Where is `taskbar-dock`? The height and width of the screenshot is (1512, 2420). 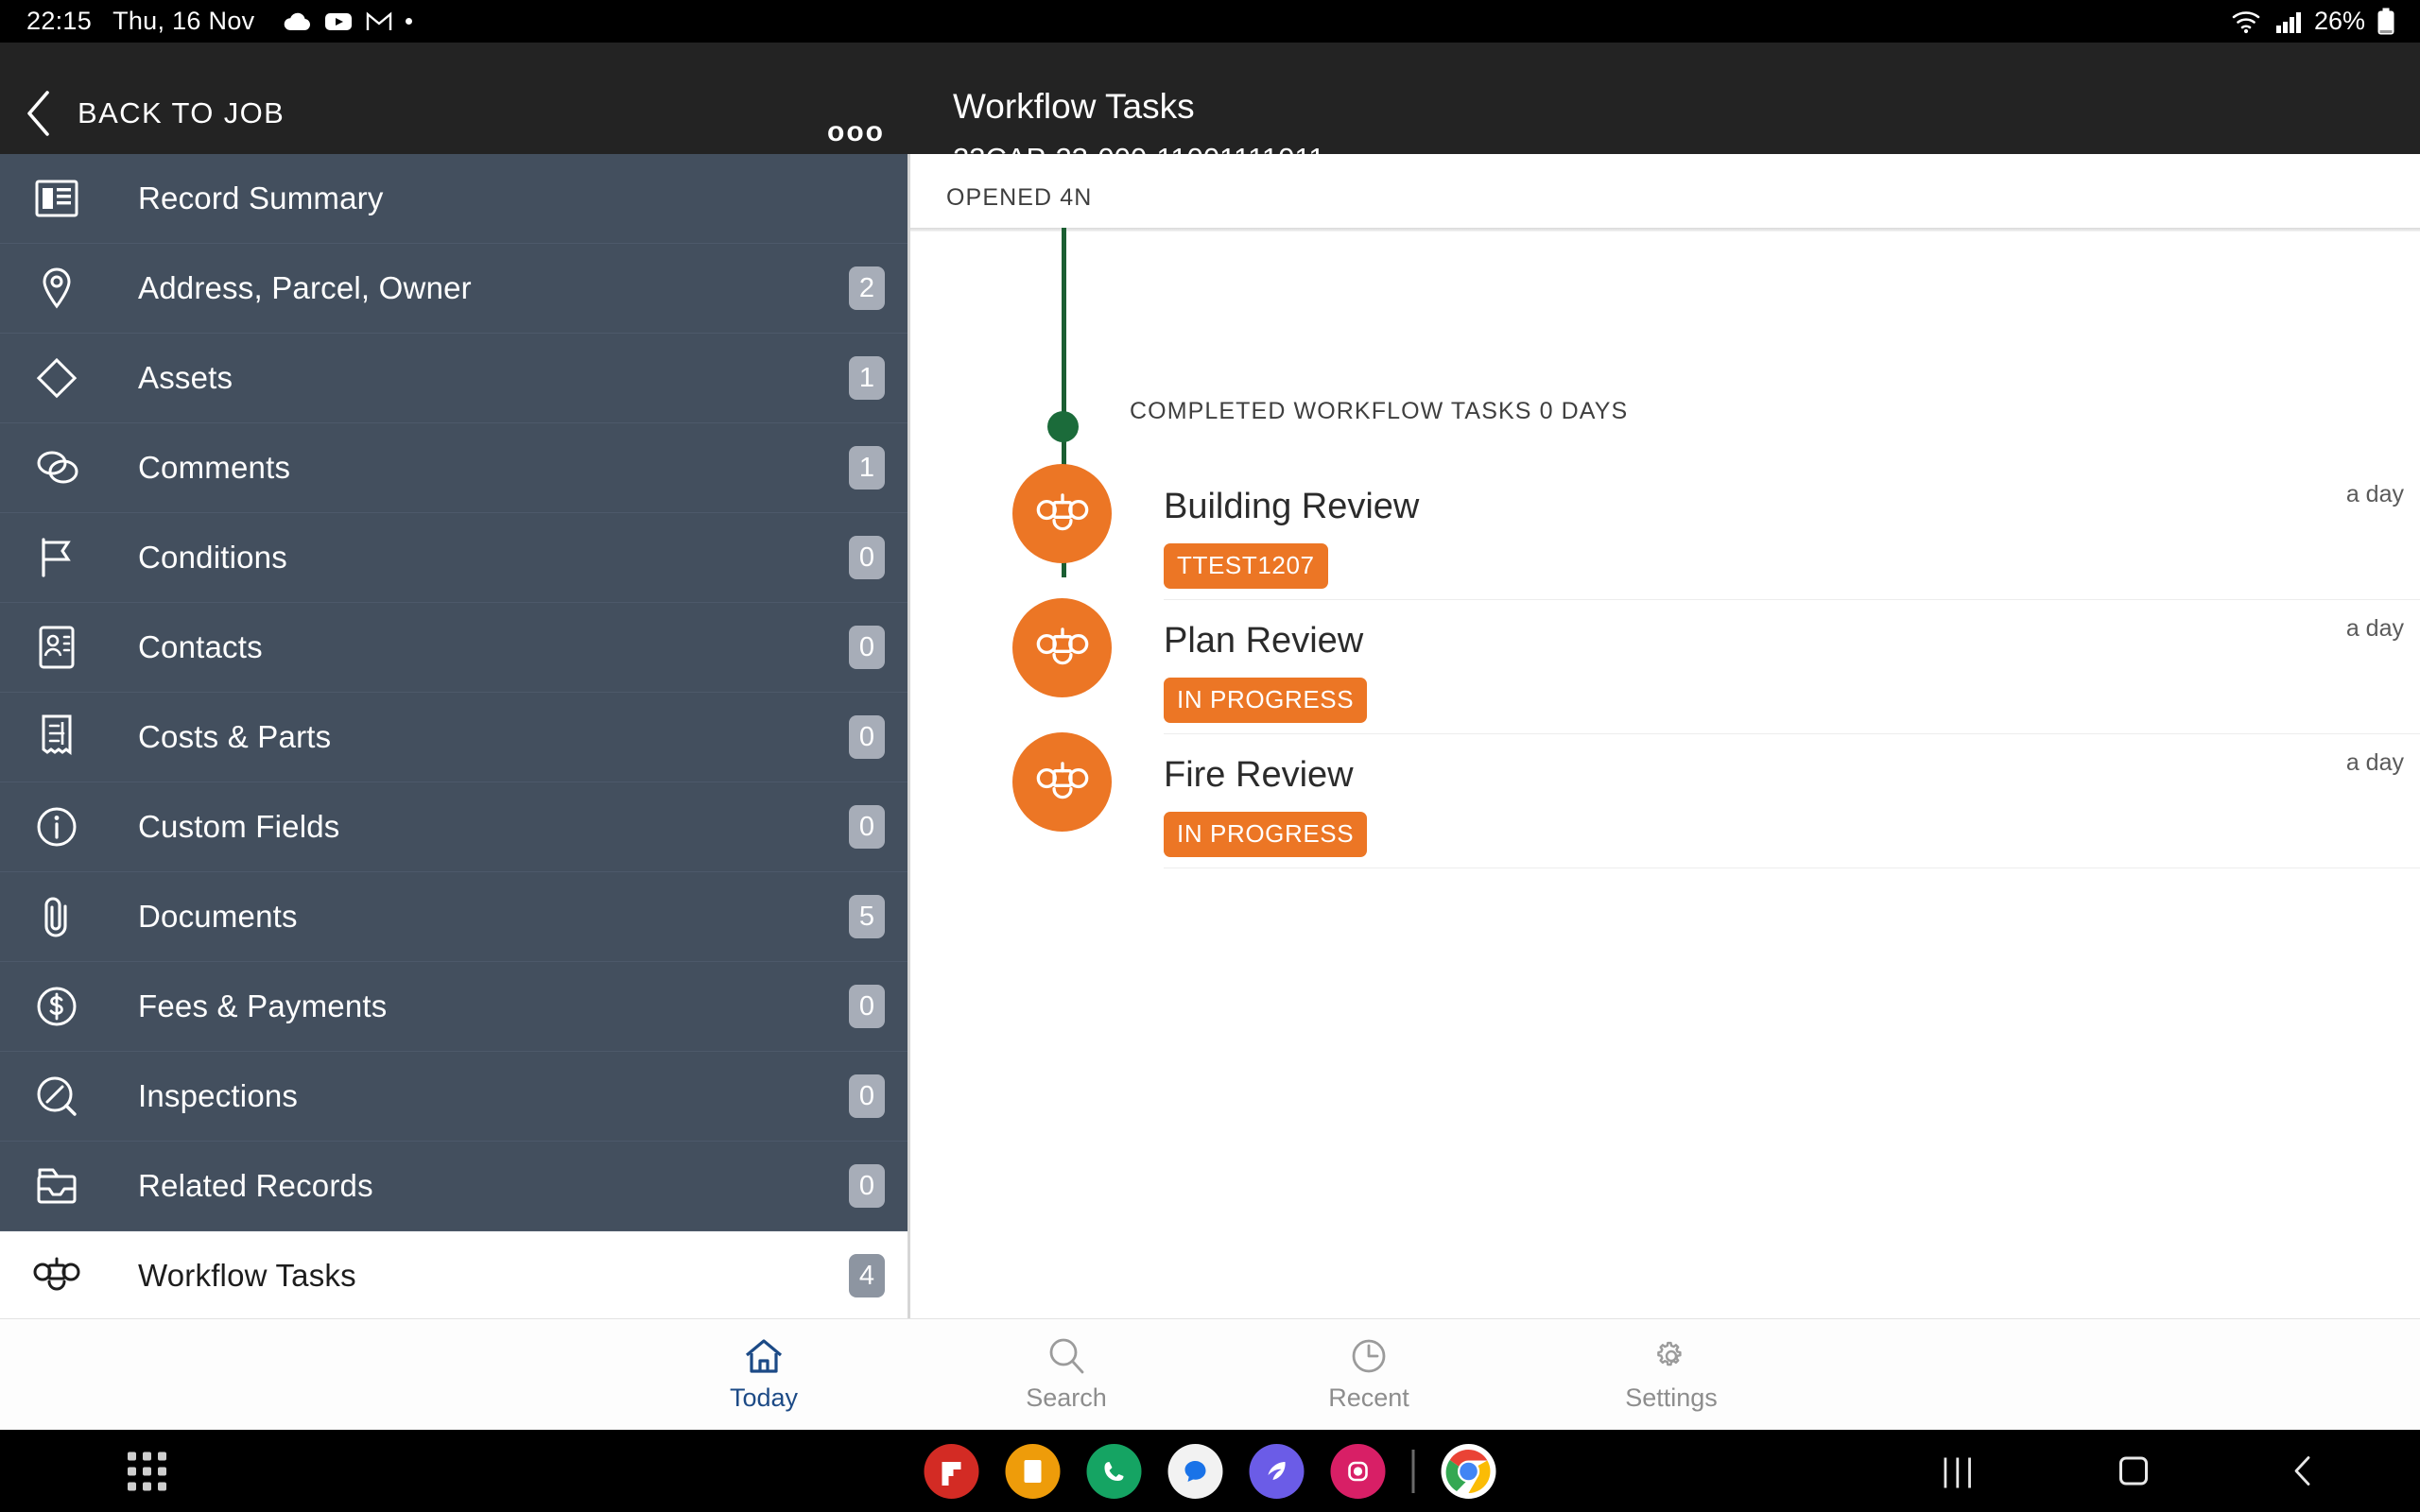
taskbar-dock is located at coordinates (1210, 1471).